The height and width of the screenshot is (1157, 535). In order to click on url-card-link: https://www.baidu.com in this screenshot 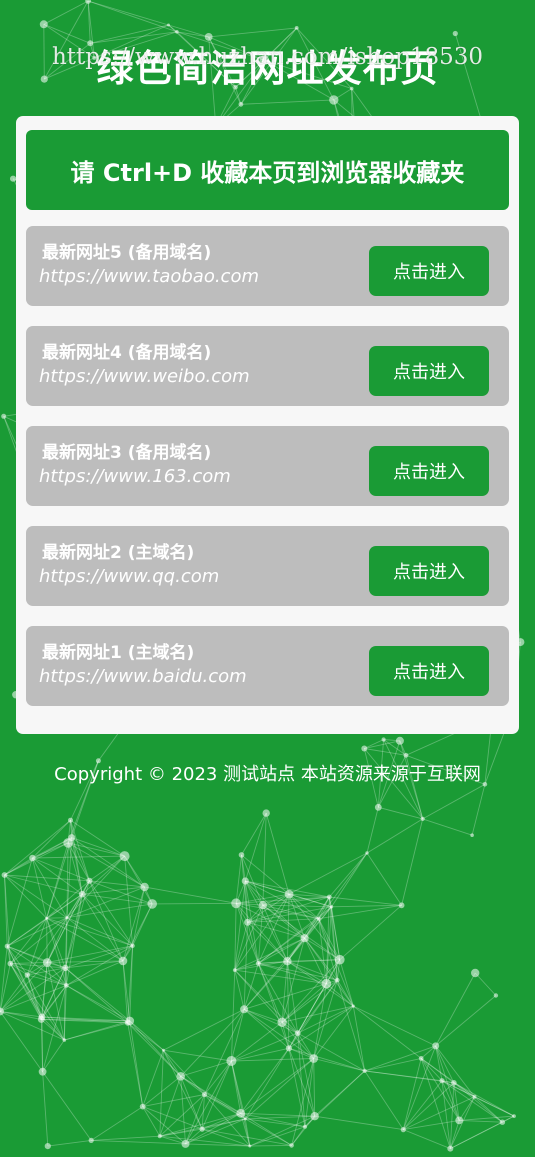, I will do `click(143, 676)`.